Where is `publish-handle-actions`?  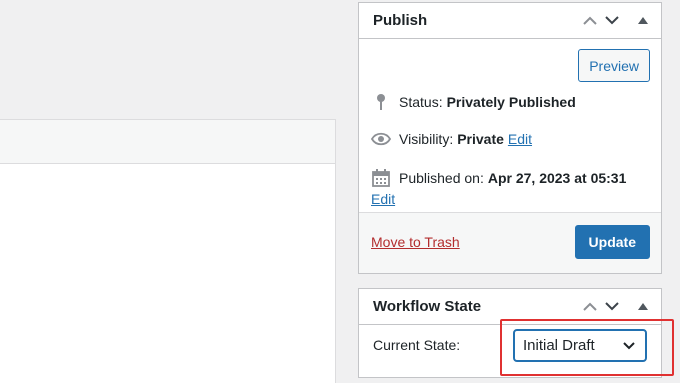 publish-handle-actions is located at coordinates (615, 21).